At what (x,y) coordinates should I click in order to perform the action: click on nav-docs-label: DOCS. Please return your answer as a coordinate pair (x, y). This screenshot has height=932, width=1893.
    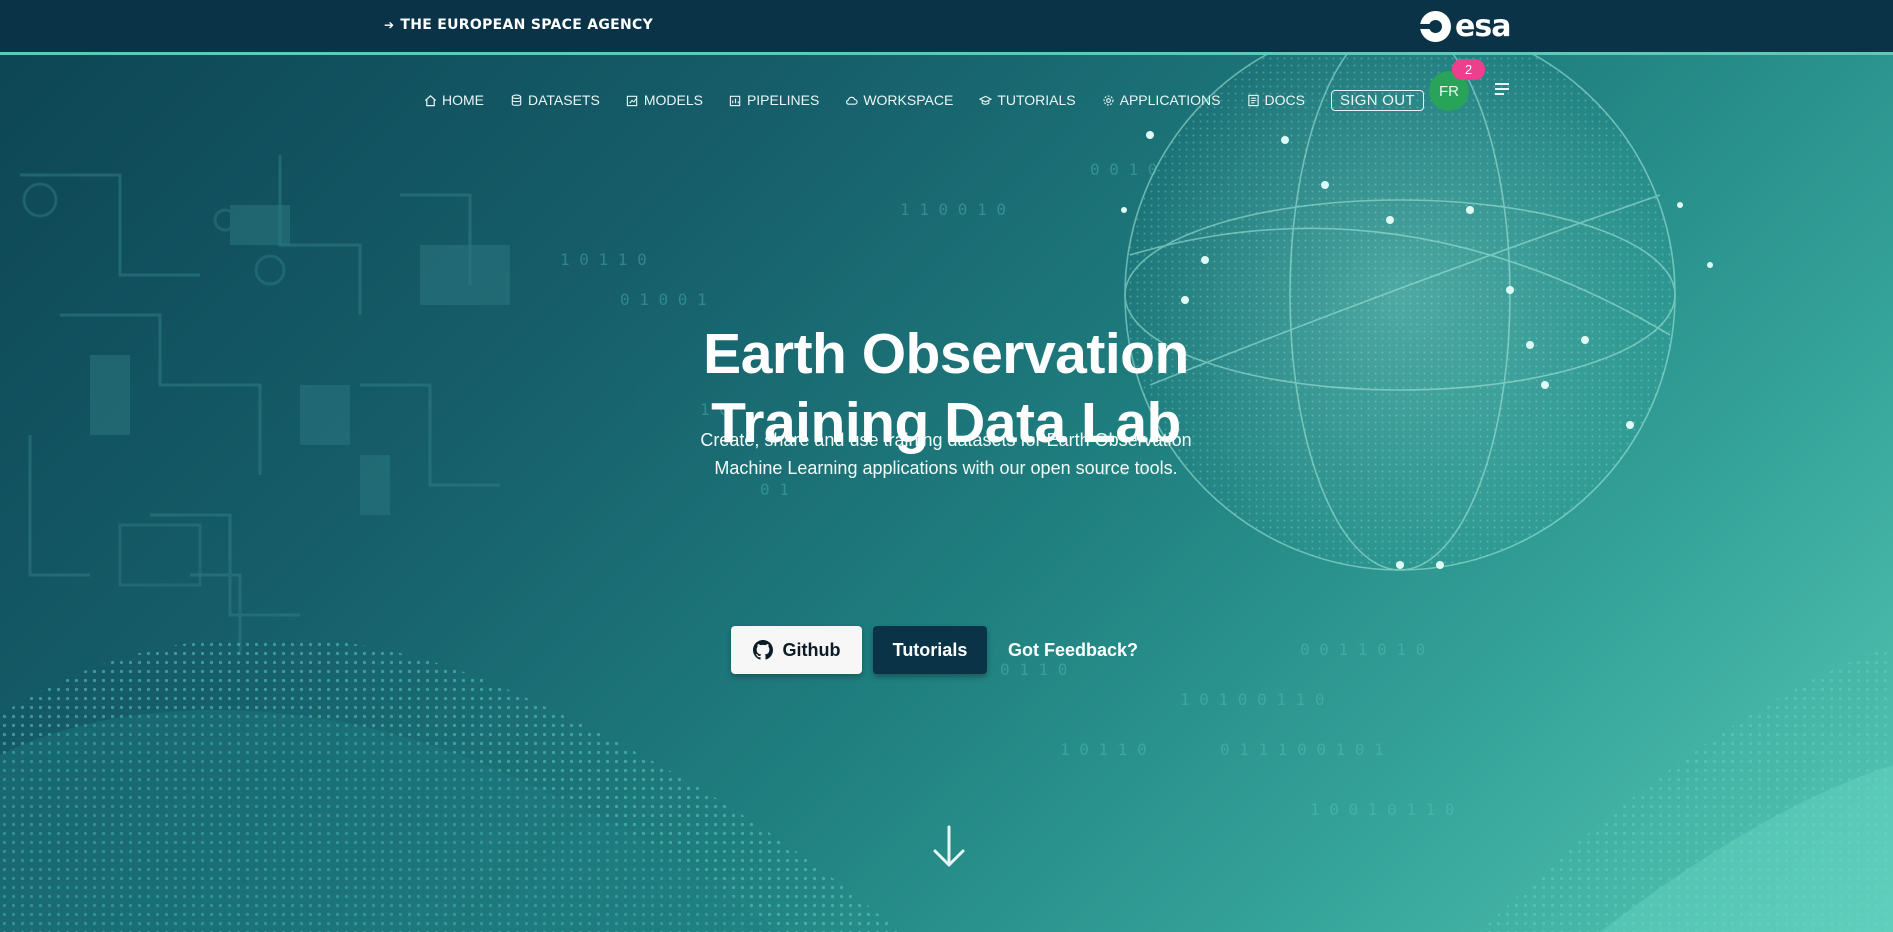
    Looking at the image, I should click on (1284, 100).